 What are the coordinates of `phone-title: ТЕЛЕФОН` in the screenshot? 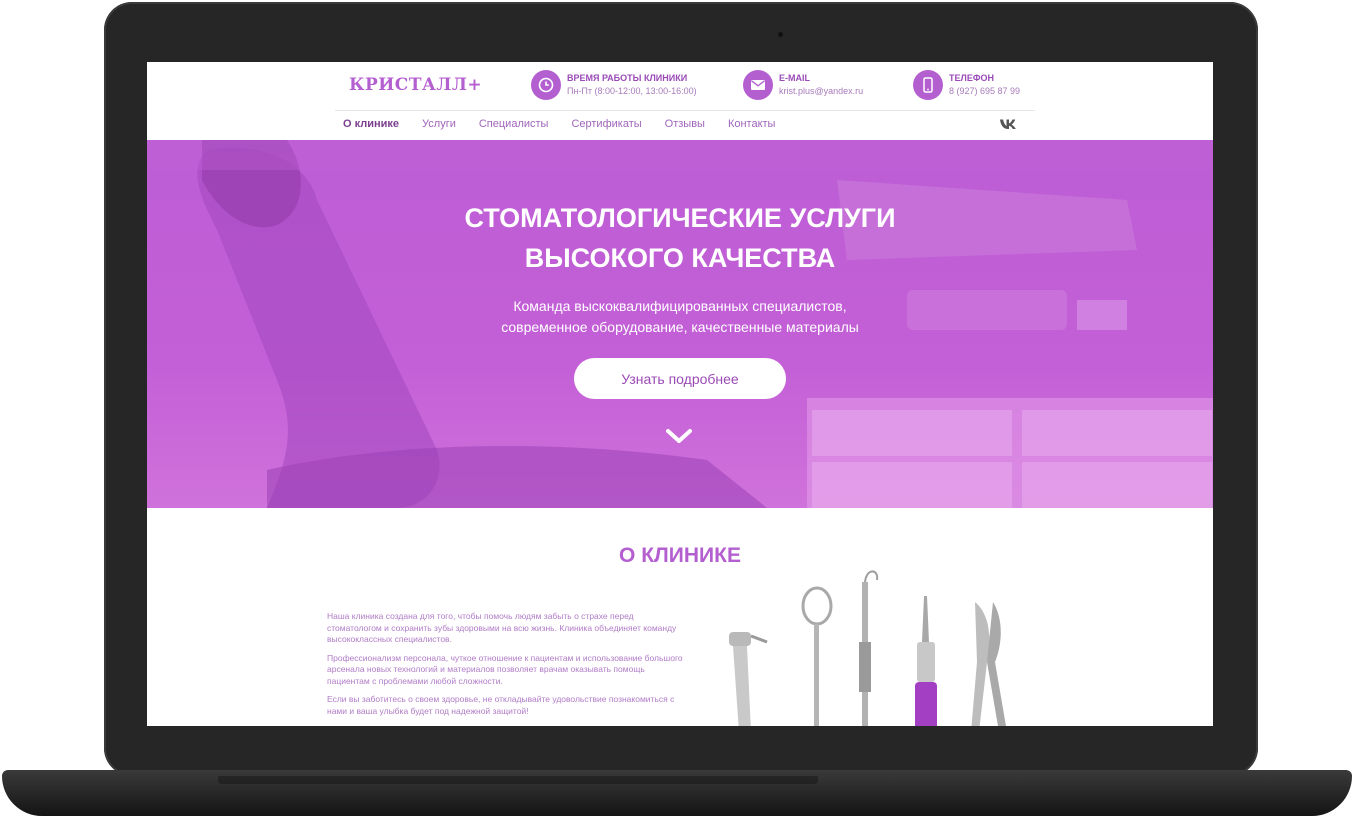 It's located at (971, 78).